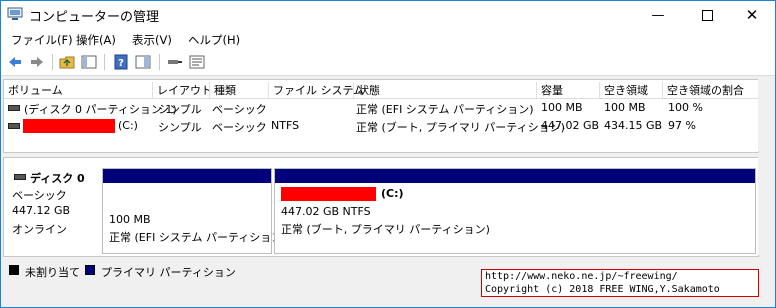 This screenshot has width=776, height=308. What do you see at coordinates (128, 125) in the screenshot?
I see `volume-name: (C:)` at bounding box center [128, 125].